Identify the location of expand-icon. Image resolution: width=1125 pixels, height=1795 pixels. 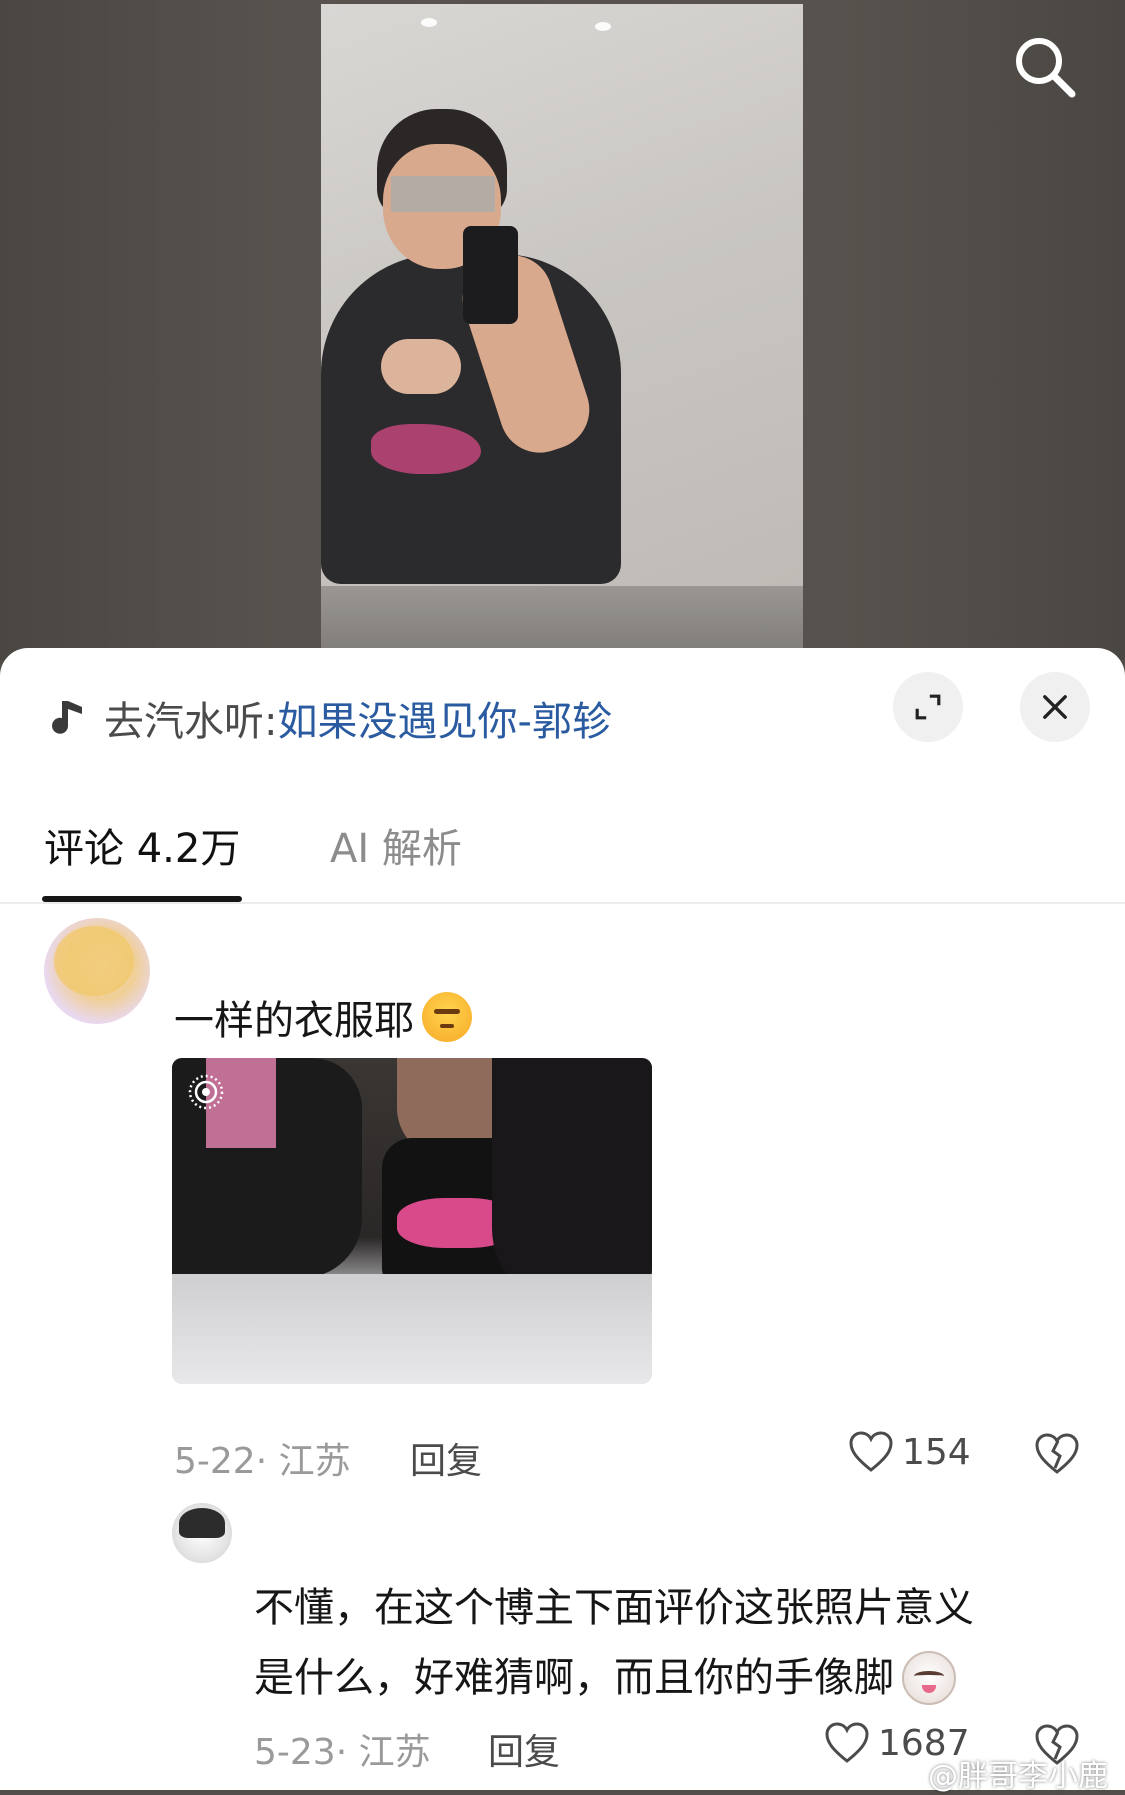
(928, 707).